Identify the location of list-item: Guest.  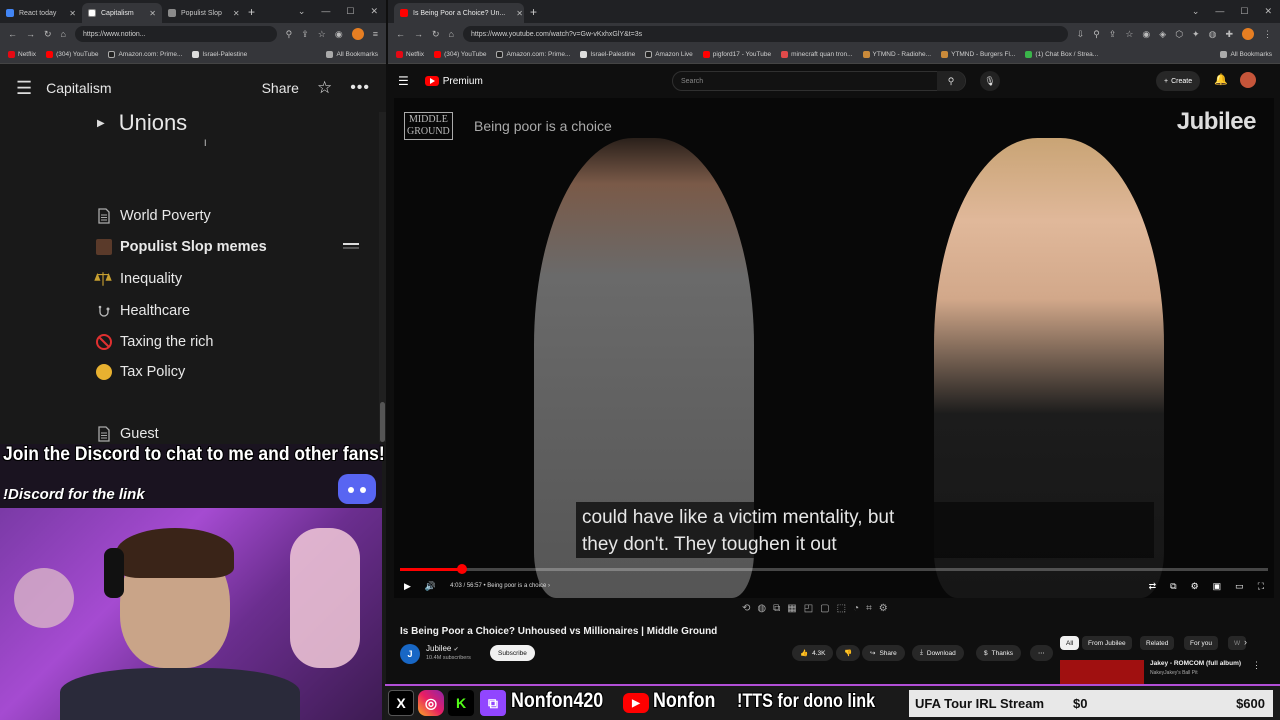
(127, 434).